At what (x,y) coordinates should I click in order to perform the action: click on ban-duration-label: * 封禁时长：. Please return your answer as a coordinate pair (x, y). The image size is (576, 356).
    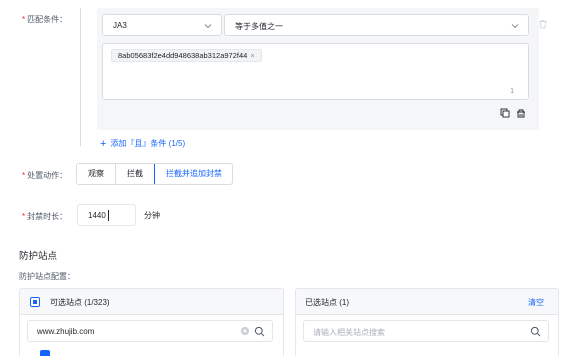
    Looking at the image, I should click on (45, 216).